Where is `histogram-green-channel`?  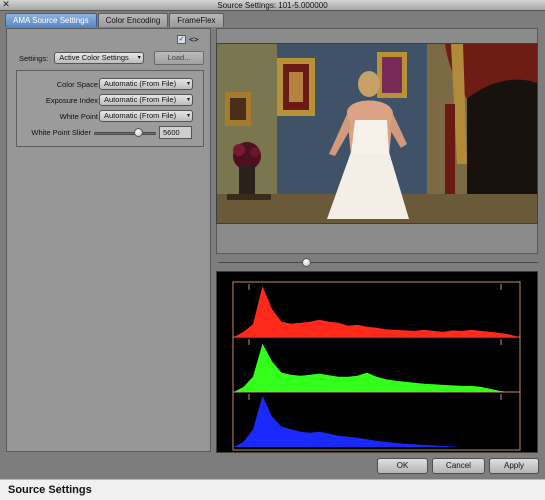 histogram-green-channel is located at coordinates (376, 367).